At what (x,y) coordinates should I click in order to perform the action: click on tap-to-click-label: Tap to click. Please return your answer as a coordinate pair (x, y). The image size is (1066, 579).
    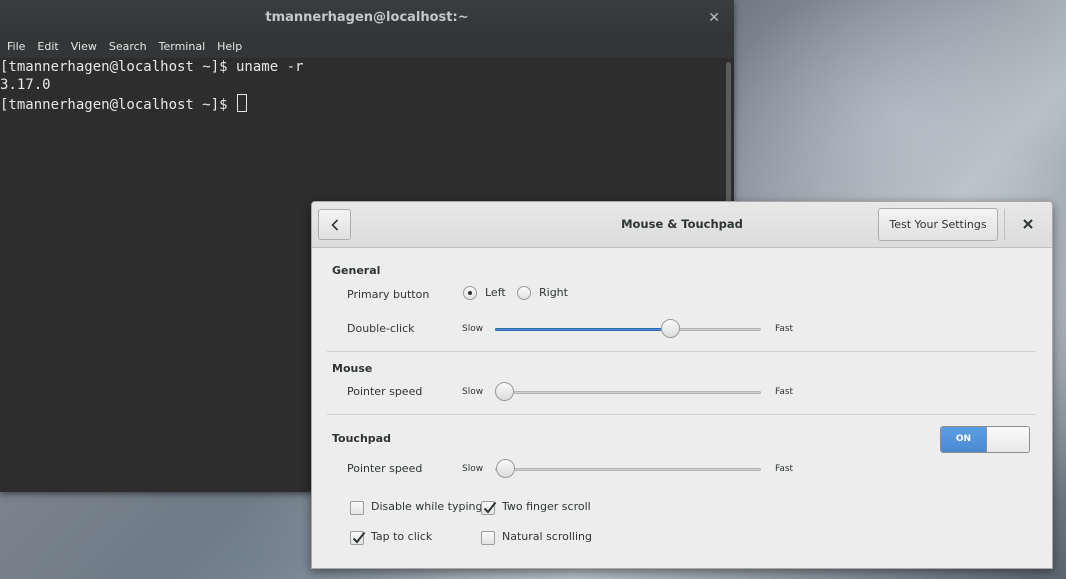
    Looking at the image, I should click on (401, 536).